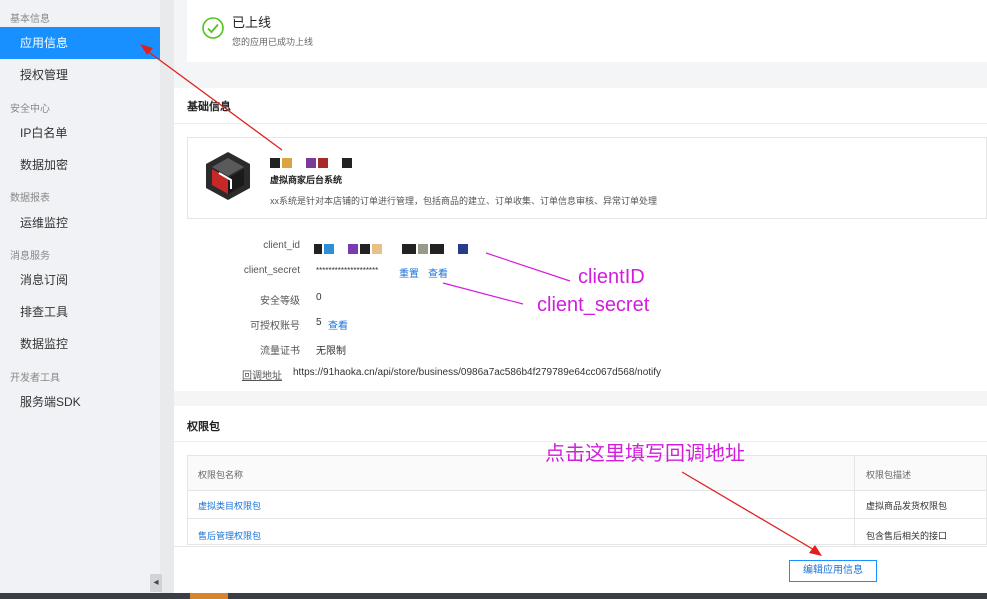  I want to click on client-secret-reset-link: 重置, so click(409, 272).